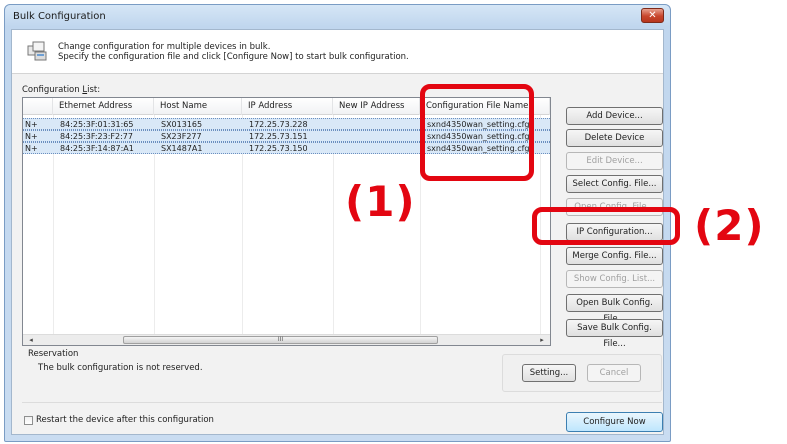 This screenshot has width=787, height=444. Describe the element at coordinates (31, 340) in the screenshot. I see `scroll-left-icon: ◂` at that location.